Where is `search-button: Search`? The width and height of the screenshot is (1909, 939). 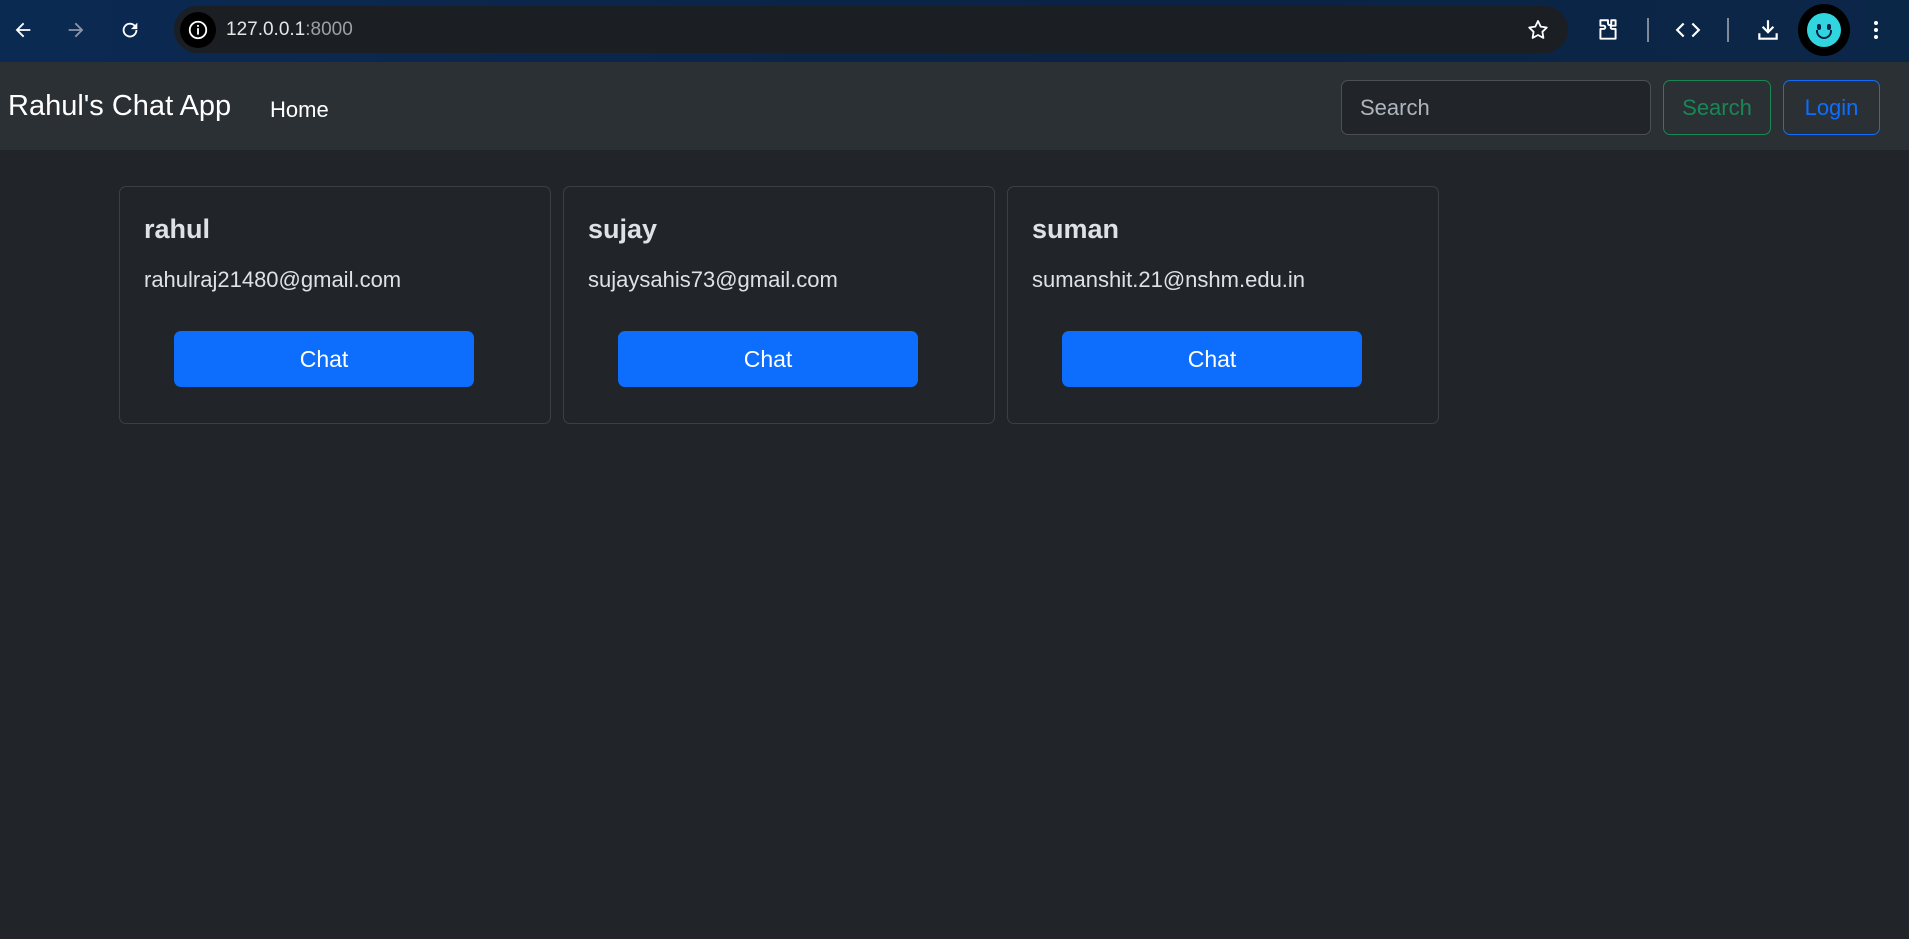 search-button: Search is located at coordinates (1717, 107).